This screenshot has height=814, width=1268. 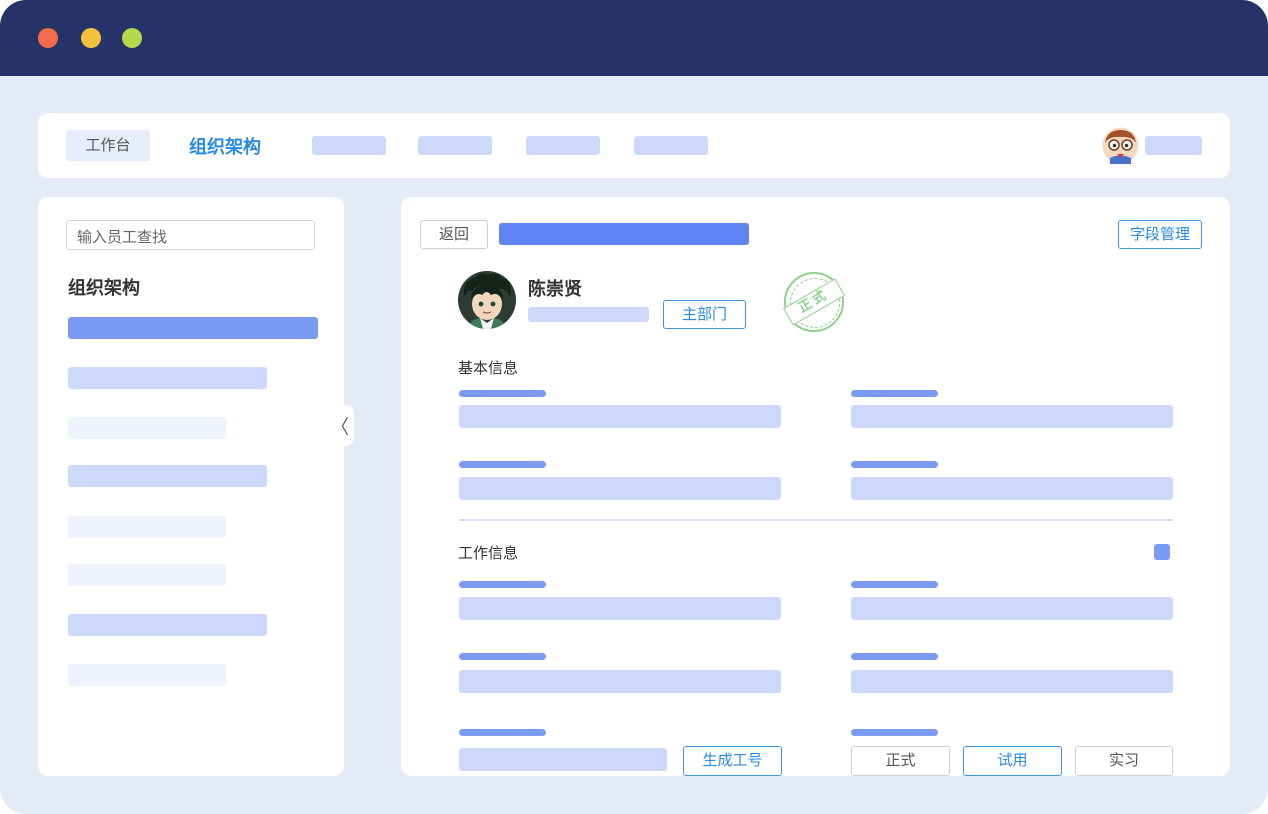 What do you see at coordinates (225, 146) in the screenshot?
I see `nav-tab-org-structure: 组织架构` at bounding box center [225, 146].